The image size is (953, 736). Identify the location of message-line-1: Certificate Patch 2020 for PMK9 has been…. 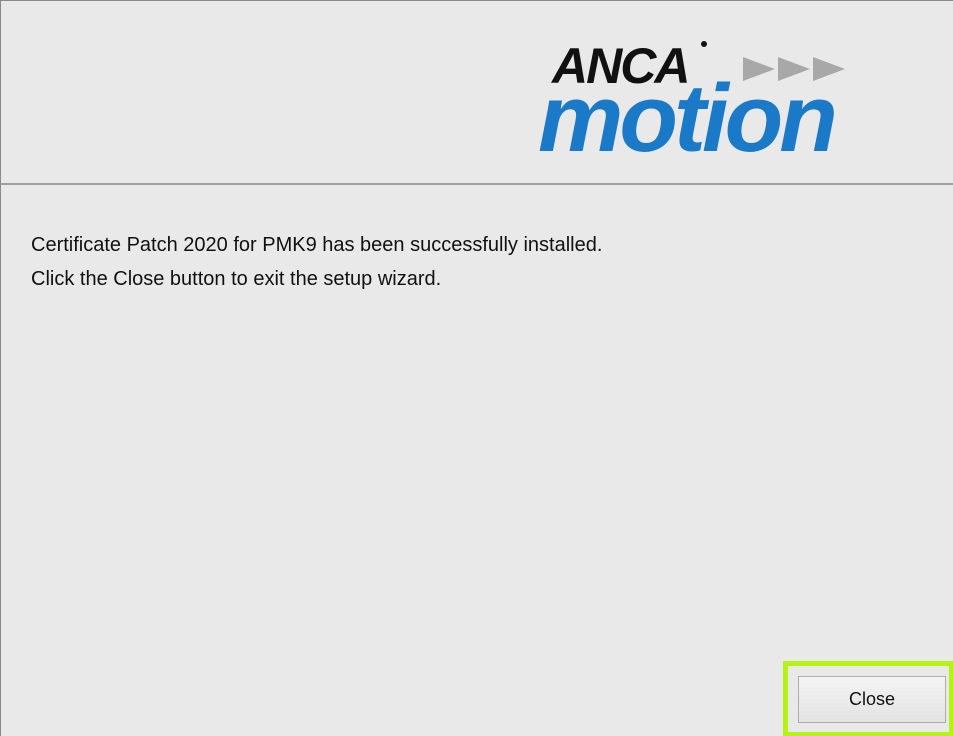
(317, 245).